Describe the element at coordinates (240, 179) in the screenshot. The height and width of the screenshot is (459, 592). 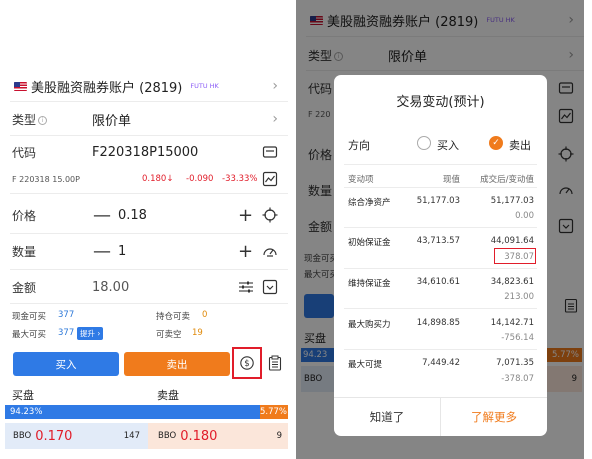
I see `quote-change-pct: -33.33%` at that location.